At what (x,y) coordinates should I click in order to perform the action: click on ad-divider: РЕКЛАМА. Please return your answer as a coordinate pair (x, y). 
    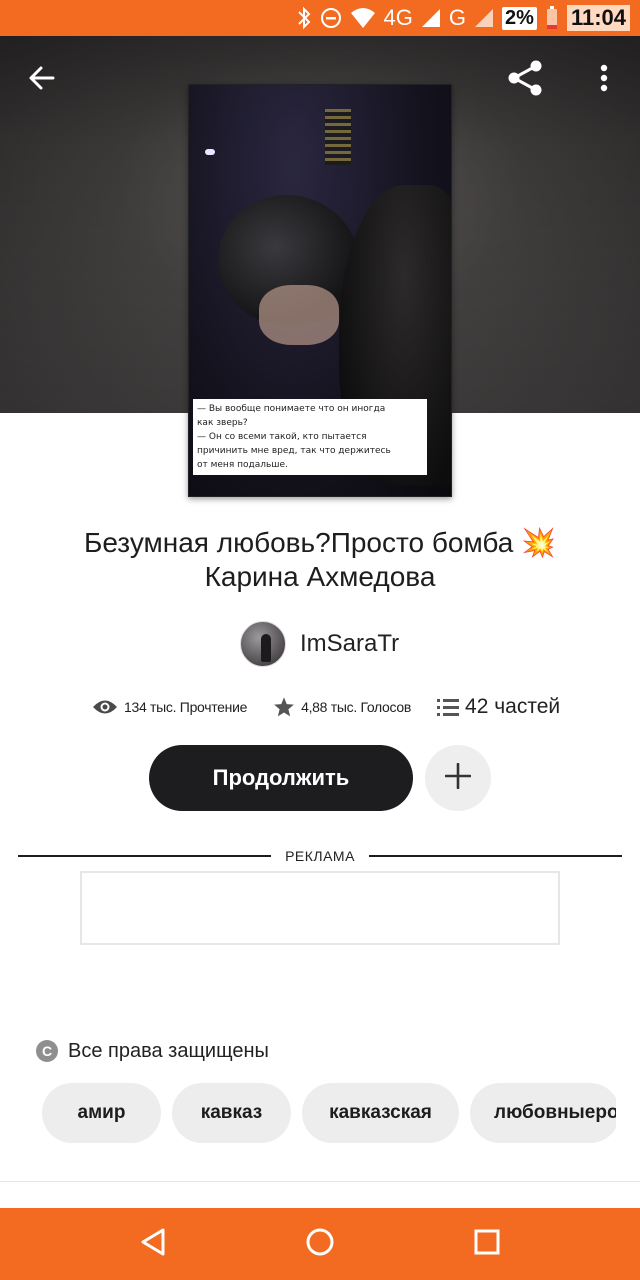
    Looking at the image, I should click on (320, 856).